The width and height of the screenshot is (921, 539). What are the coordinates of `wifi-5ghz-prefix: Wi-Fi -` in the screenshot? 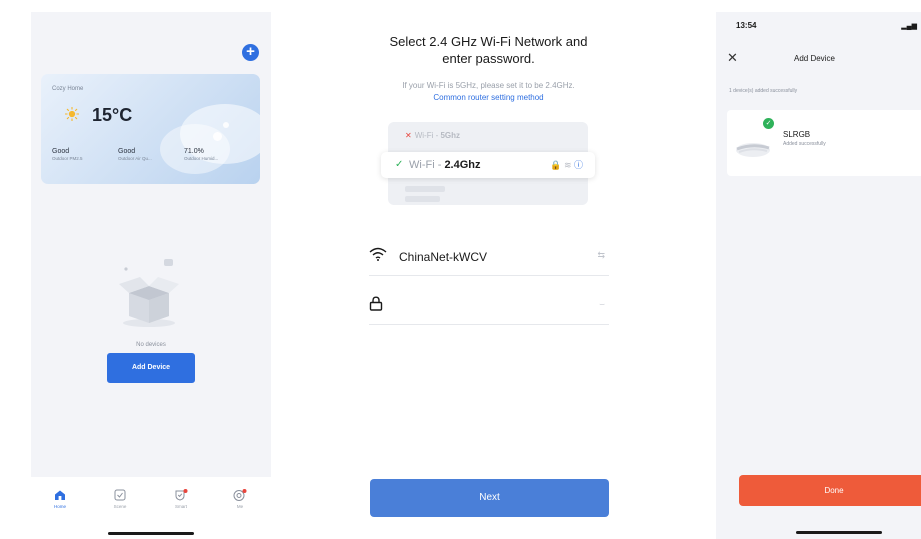 It's located at (427, 135).